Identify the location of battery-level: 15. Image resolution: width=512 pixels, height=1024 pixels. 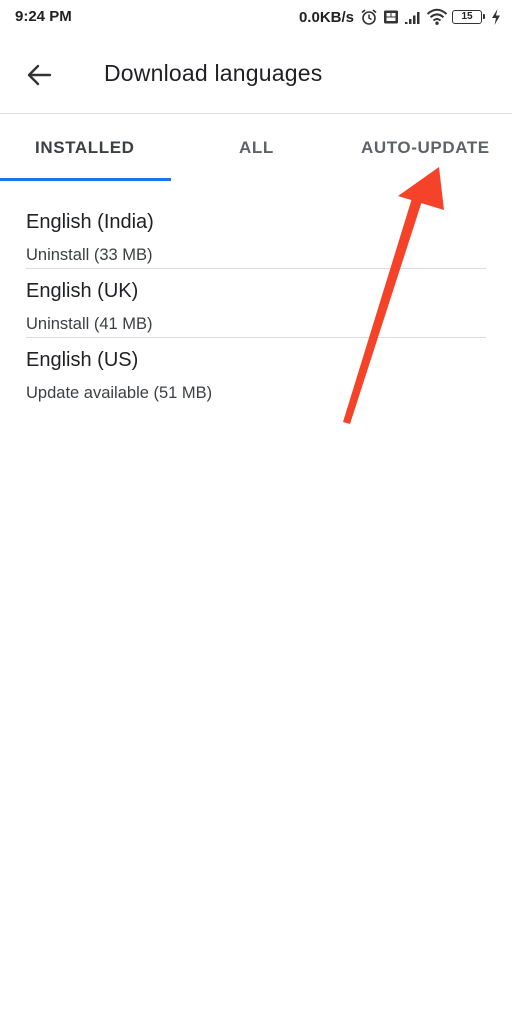
(467, 16).